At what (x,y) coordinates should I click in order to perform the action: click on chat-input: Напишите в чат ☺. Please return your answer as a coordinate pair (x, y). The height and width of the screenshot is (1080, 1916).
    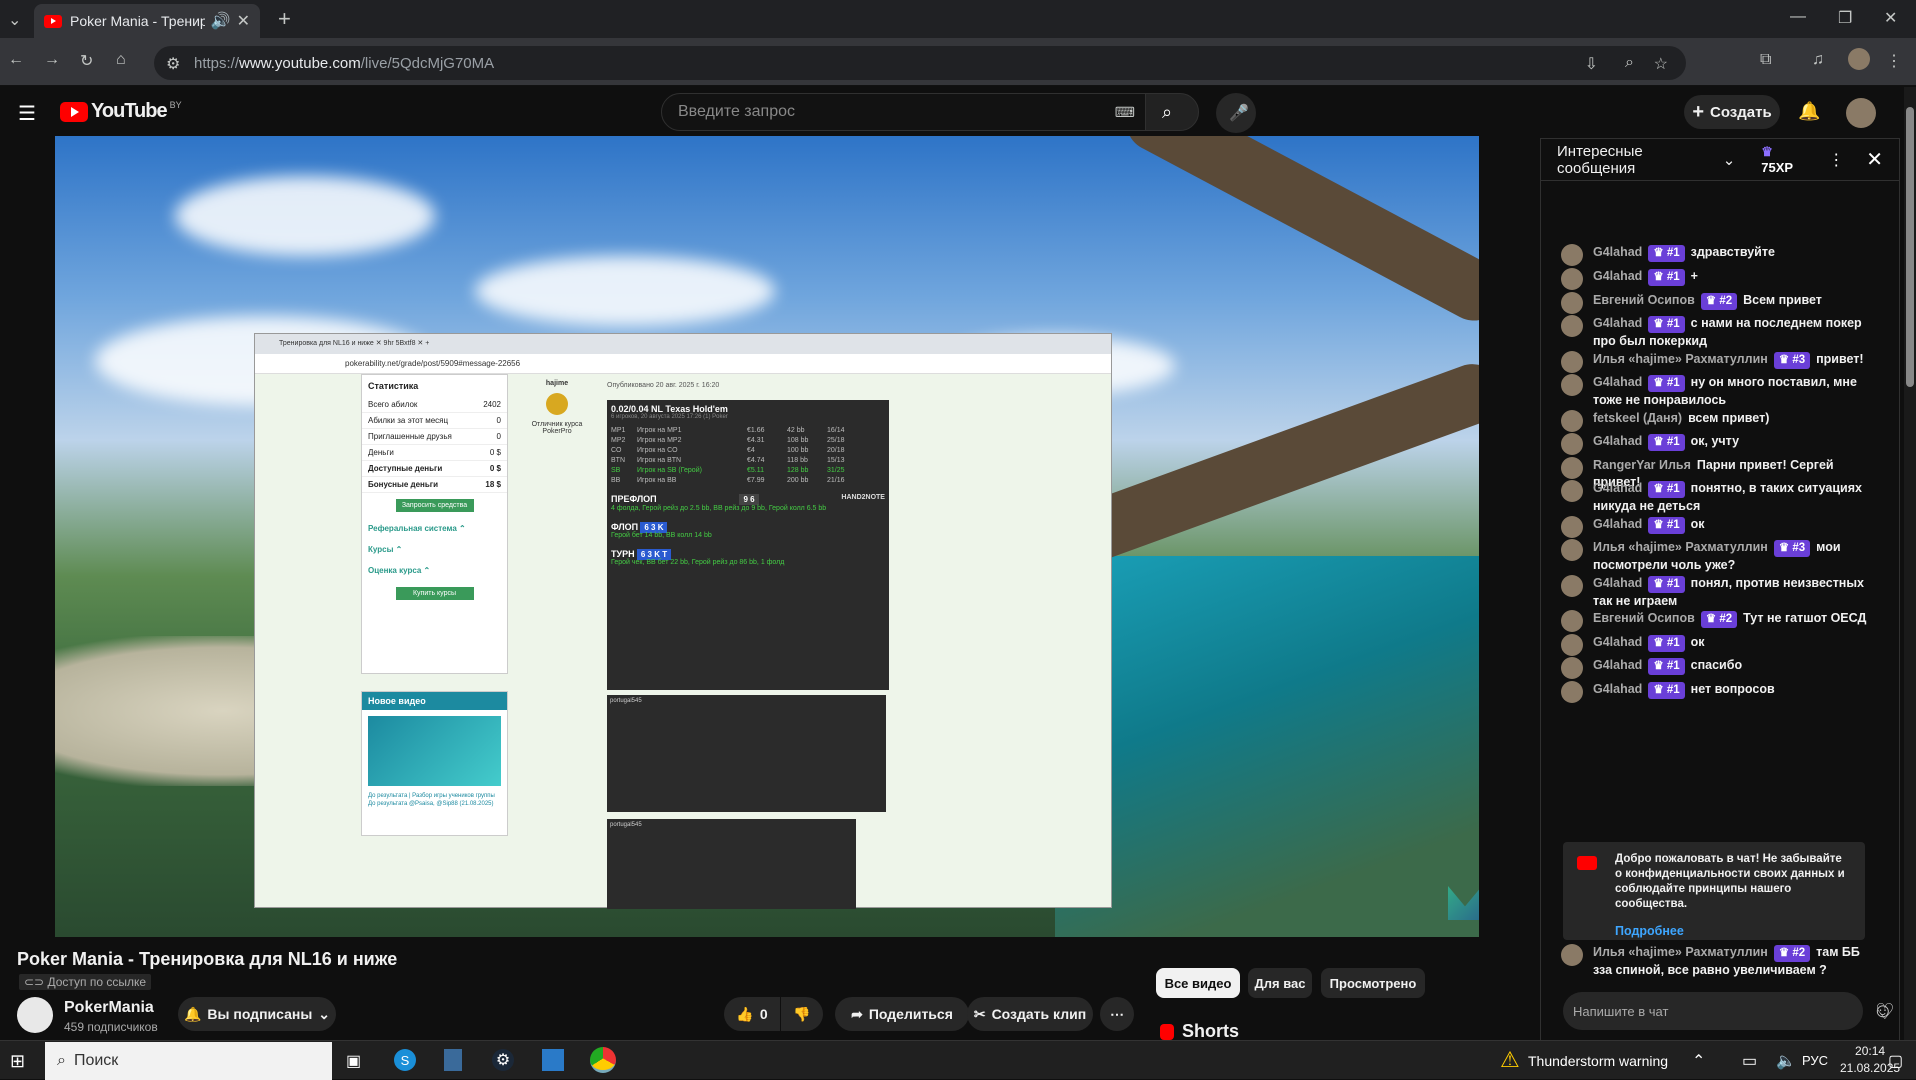
    Looking at the image, I should click on (1728, 1011).